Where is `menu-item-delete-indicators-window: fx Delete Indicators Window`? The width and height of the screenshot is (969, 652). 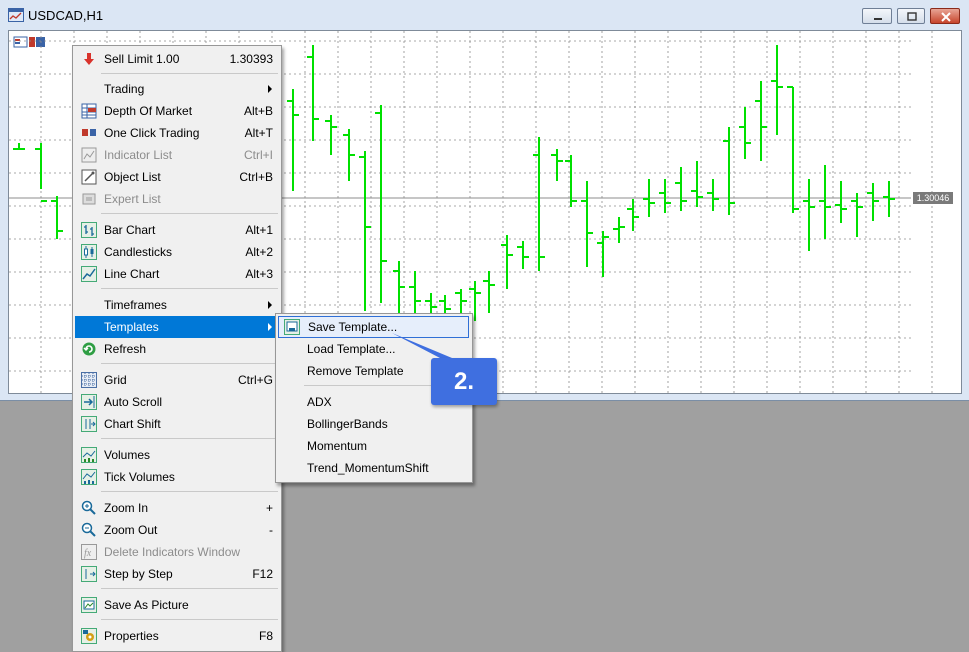
menu-item-delete-indicators-window: fx Delete Indicators Window is located at coordinates (176, 552).